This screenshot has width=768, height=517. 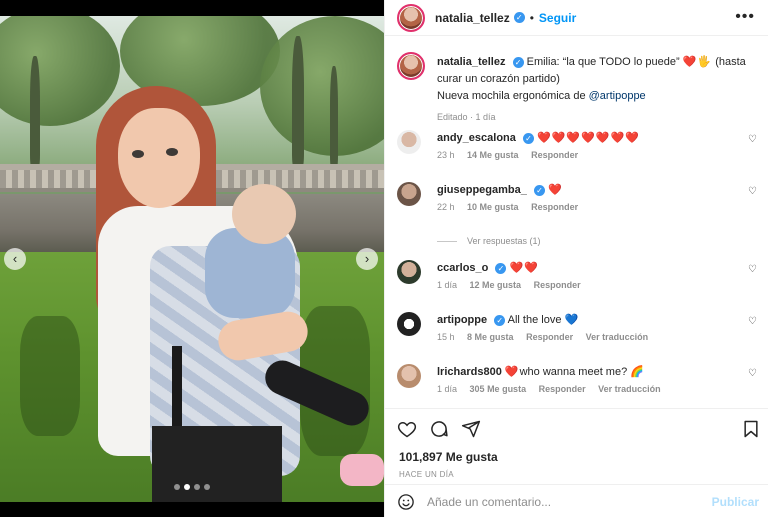 What do you see at coordinates (217, 464) in the screenshot?
I see `woman-pants` at bounding box center [217, 464].